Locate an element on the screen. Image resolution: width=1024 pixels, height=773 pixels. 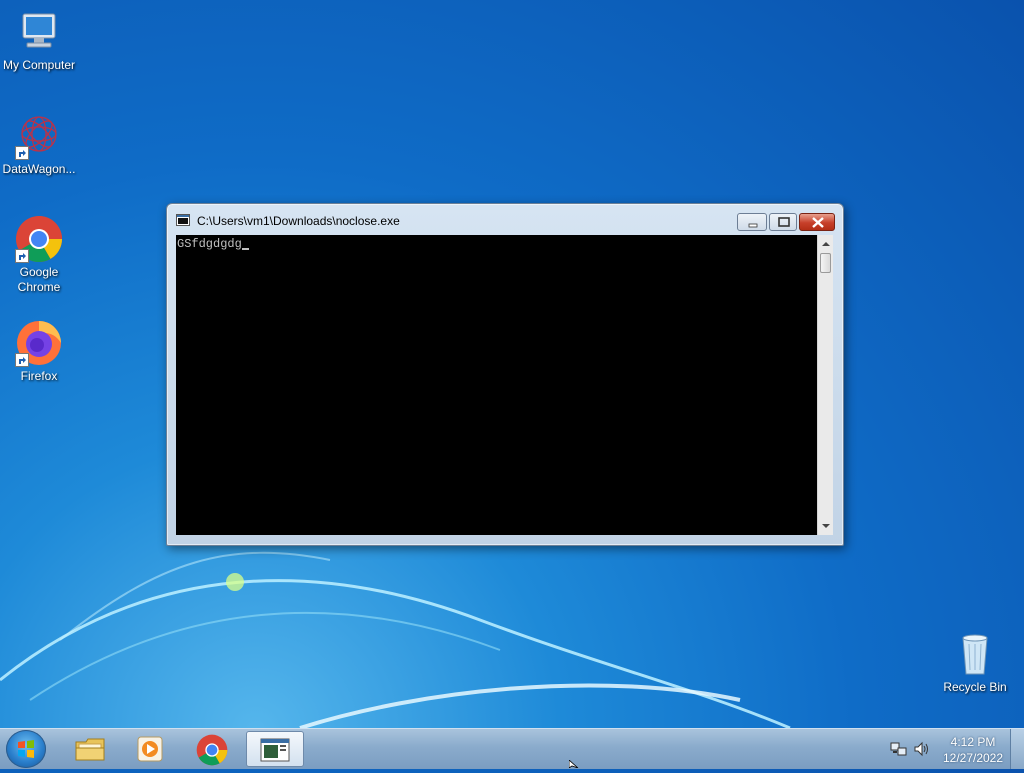
explorer-icon is located at coordinates (90, 749).